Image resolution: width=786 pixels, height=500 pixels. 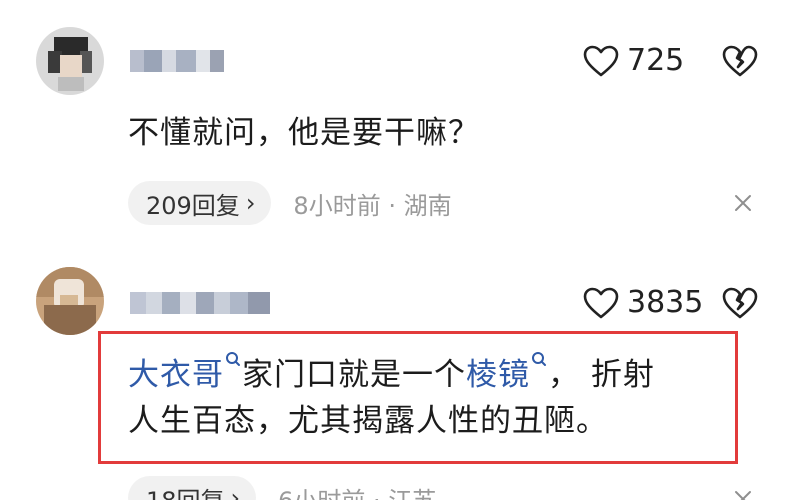 I want to click on reply-count-label: 209回复, so click(x=193, y=205).